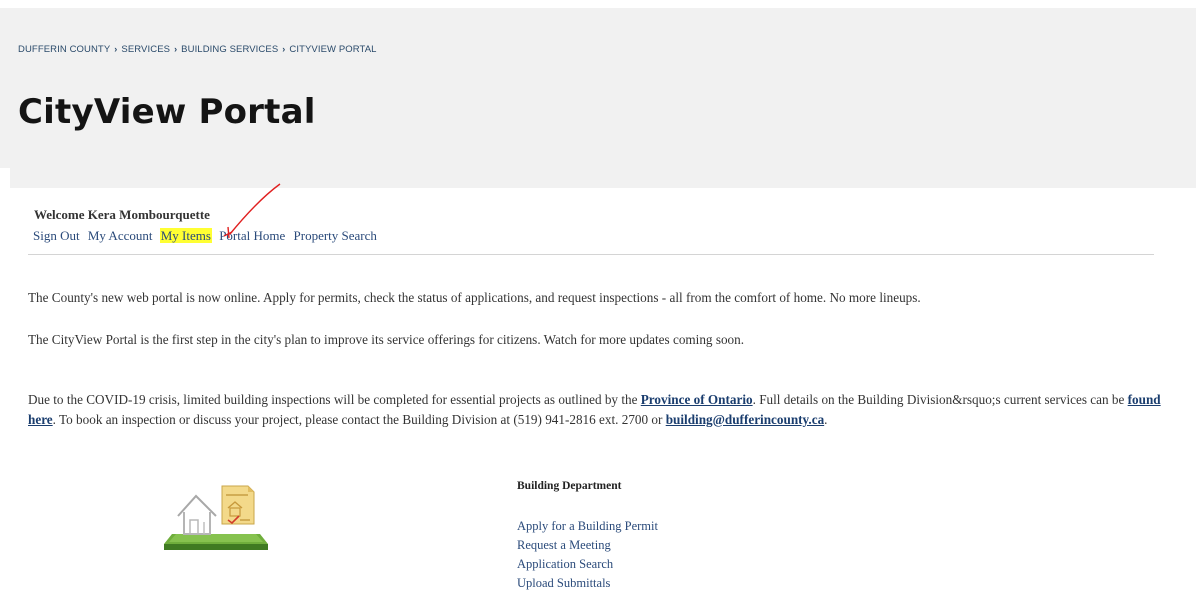  Describe the element at coordinates (563, 583) in the screenshot. I see `upload-submittals-link: Upload Submittals` at that location.